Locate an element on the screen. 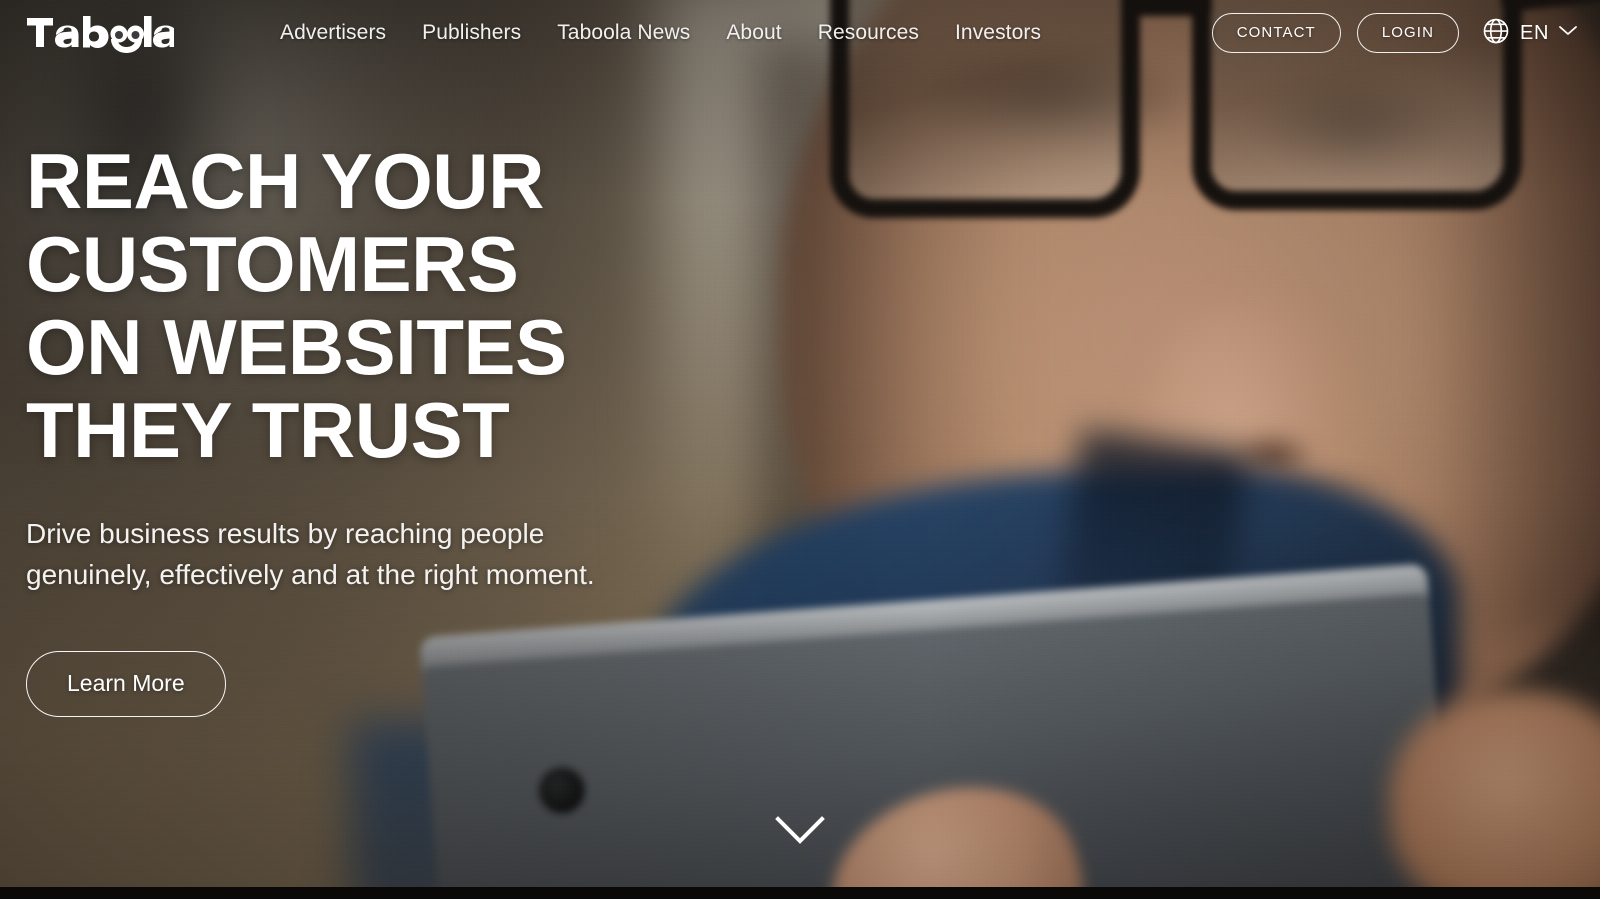  globe-icon is located at coordinates (1496, 33).